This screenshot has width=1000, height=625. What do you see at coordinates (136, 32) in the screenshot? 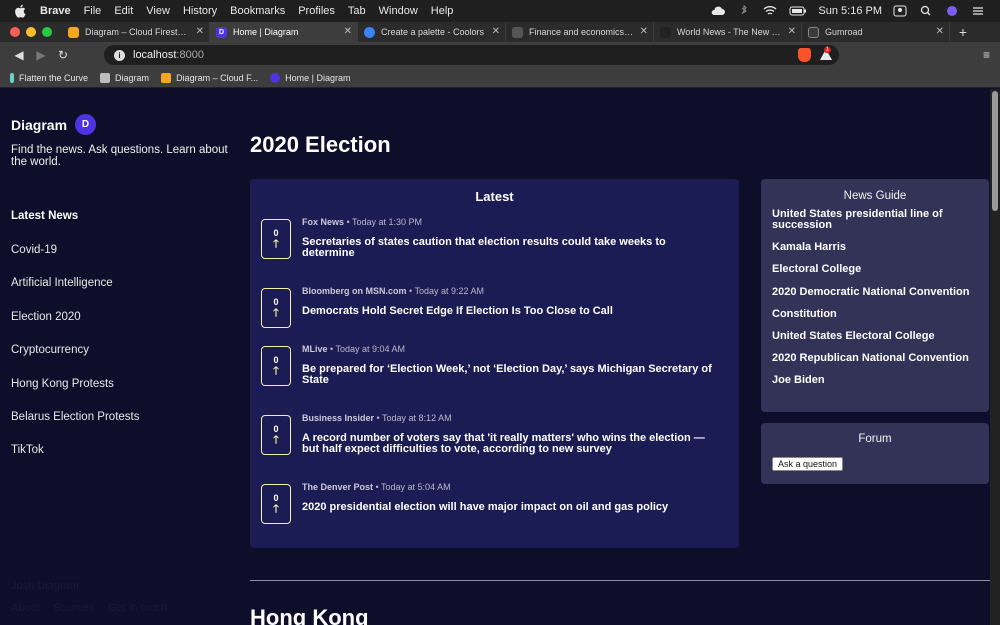
I see `tab-firestore: Diagram – Cloud Firestore – ✕` at bounding box center [136, 32].